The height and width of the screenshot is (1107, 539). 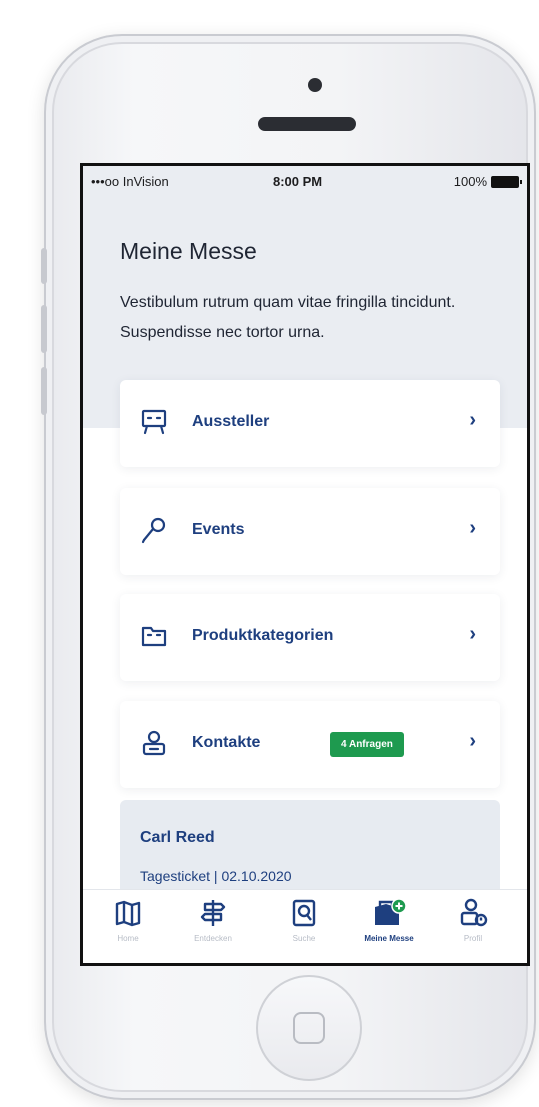 What do you see at coordinates (154, 743) in the screenshot?
I see `contact-person-icon` at bounding box center [154, 743].